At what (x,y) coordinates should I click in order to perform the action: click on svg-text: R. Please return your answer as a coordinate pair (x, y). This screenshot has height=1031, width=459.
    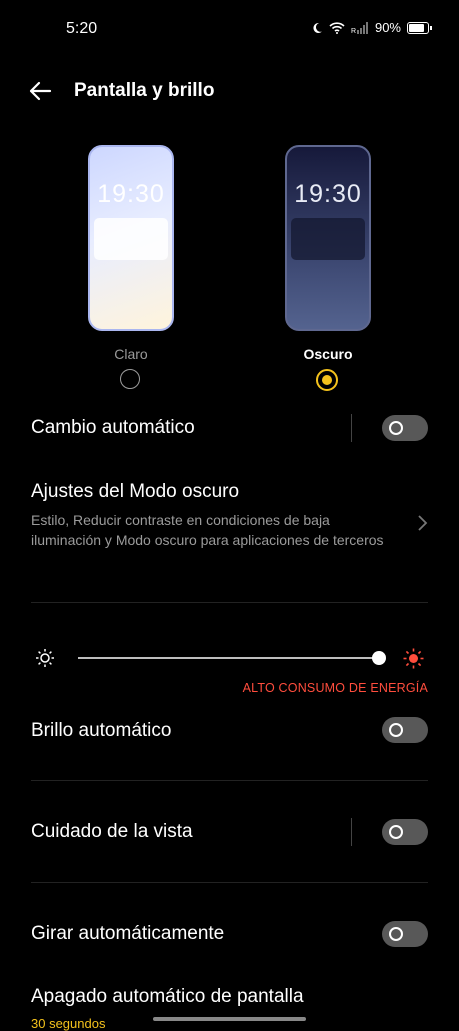
    Looking at the image, I should click on (353, 31).